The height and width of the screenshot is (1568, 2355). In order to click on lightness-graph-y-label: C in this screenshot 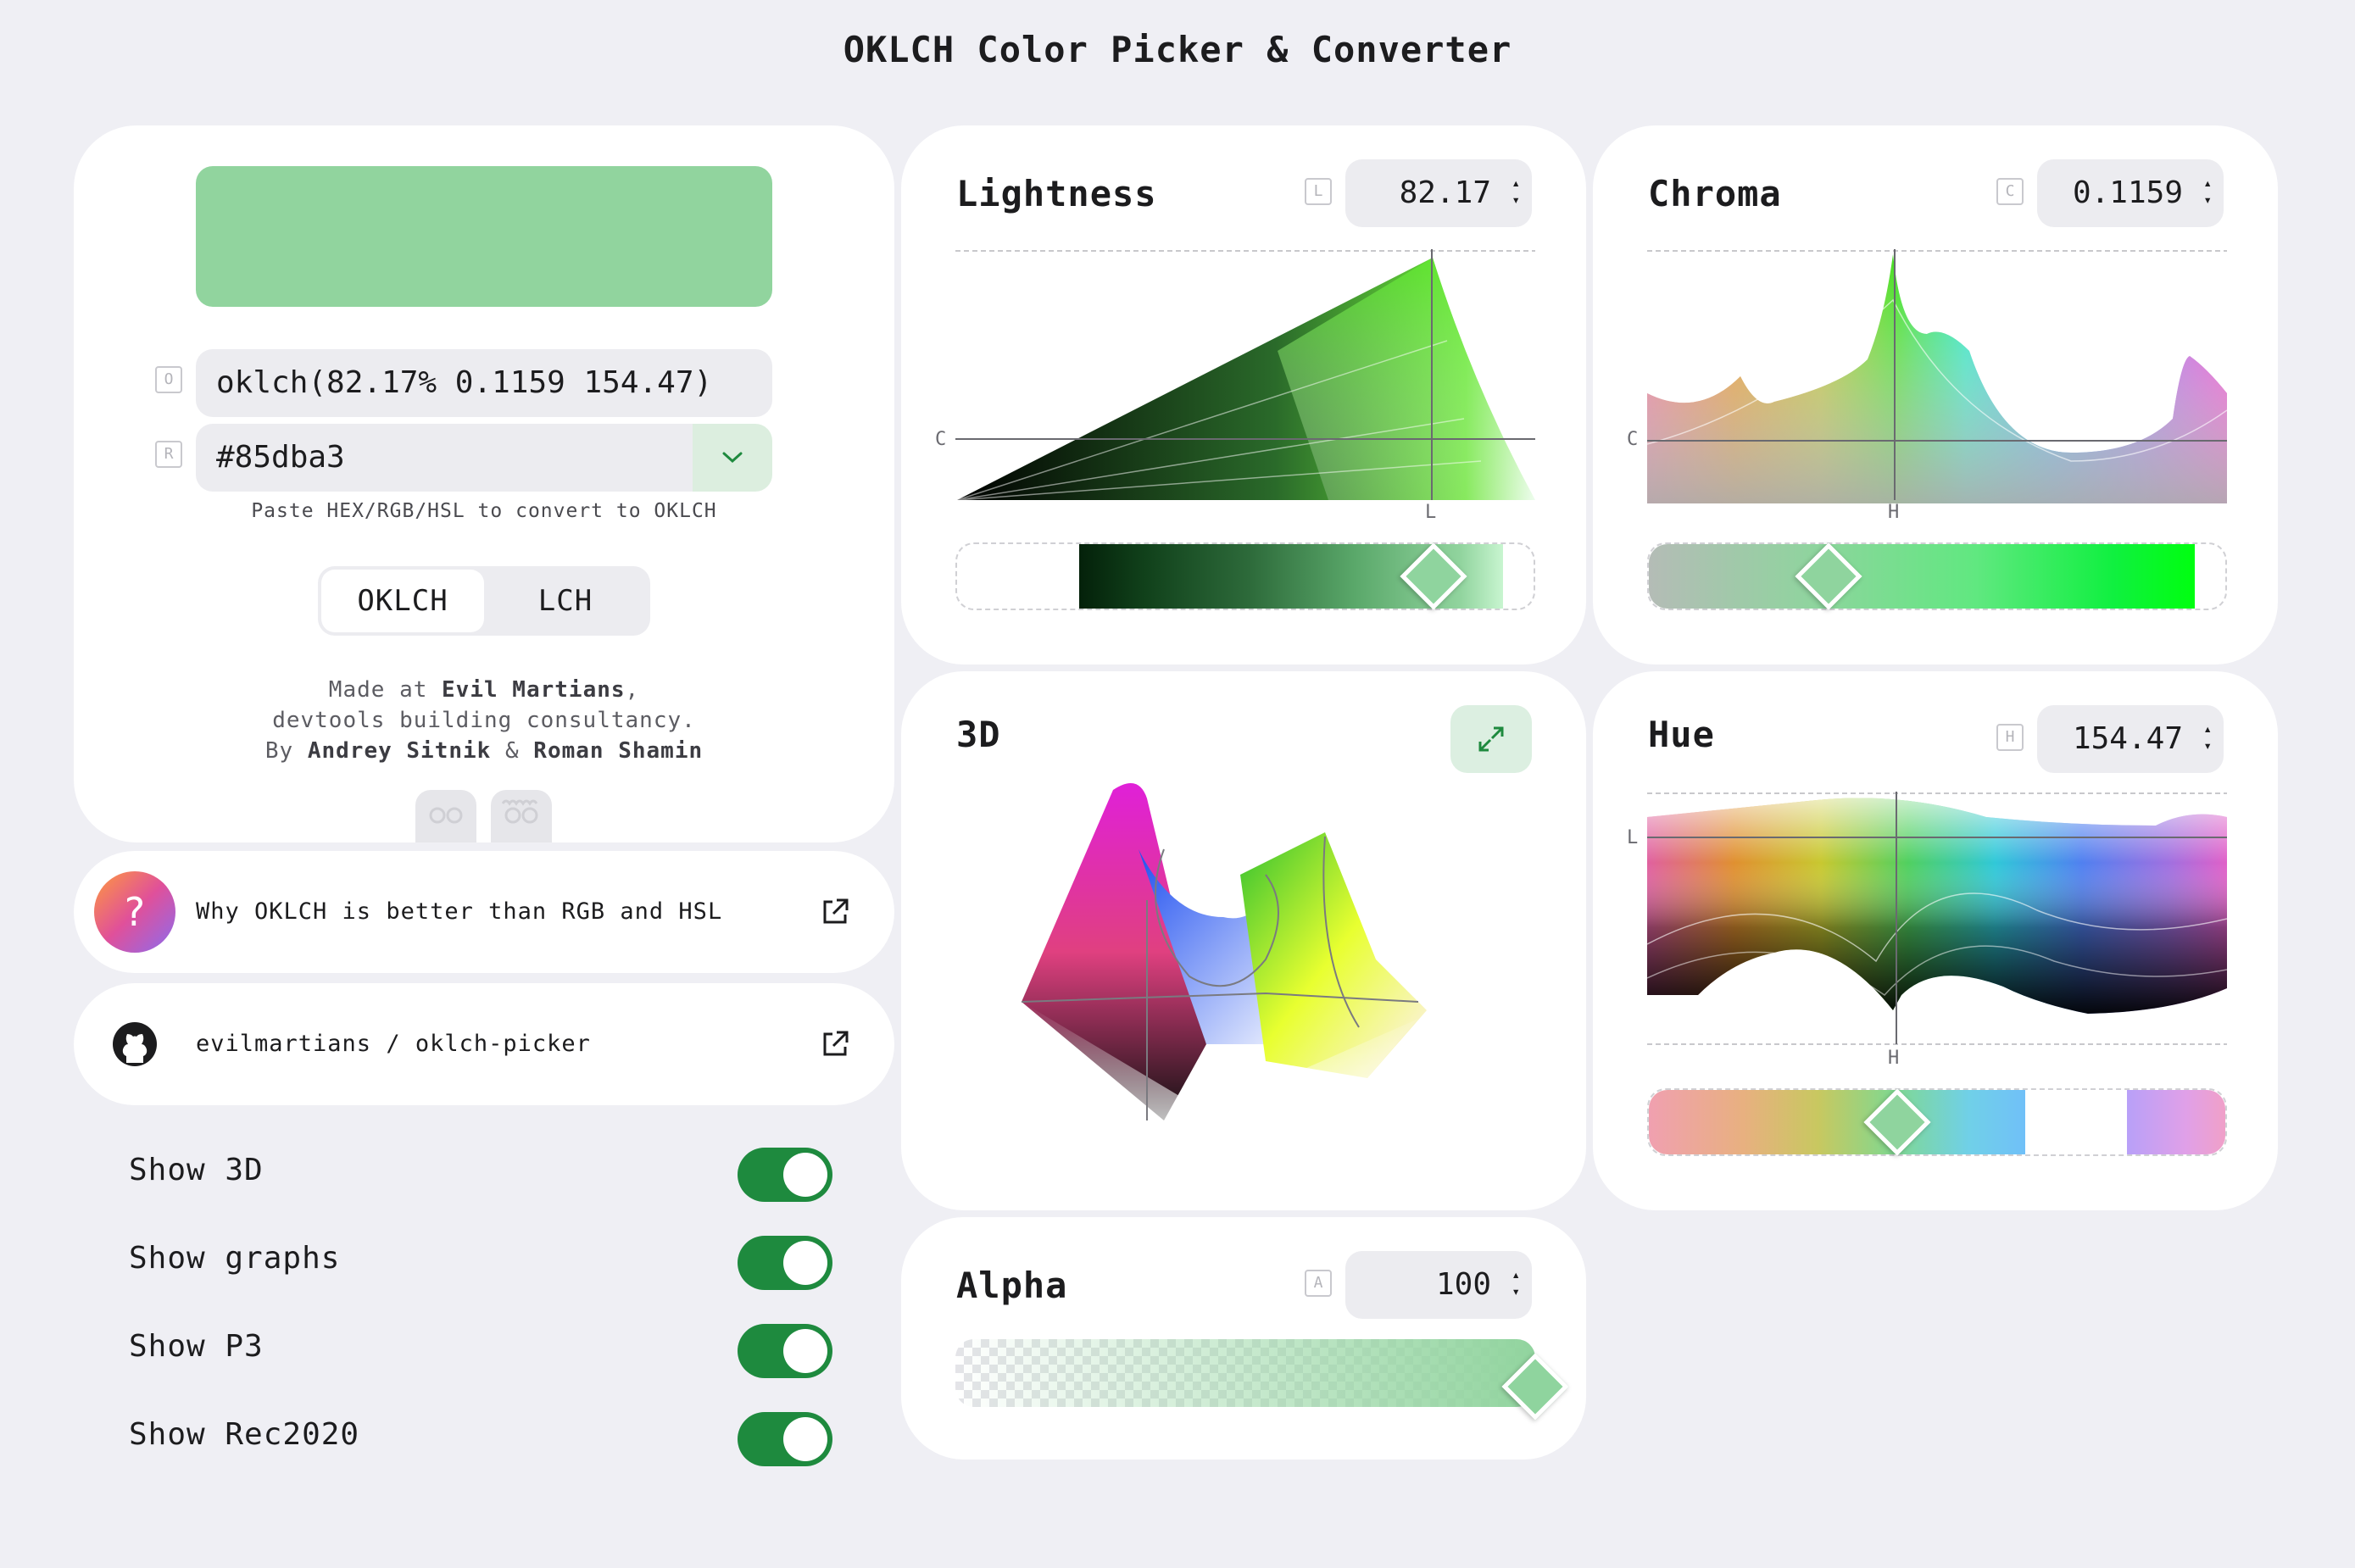, I will do `click(941, 439)`.